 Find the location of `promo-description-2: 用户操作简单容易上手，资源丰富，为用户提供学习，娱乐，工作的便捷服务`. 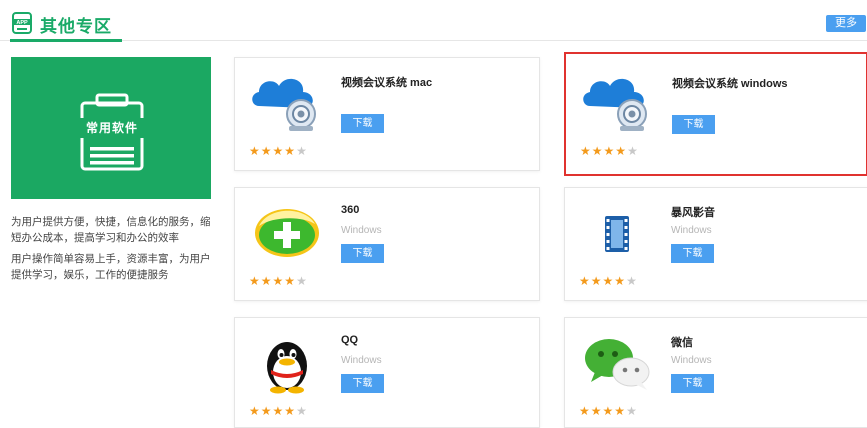

promo-description-2: 用户操作简单容易上手，资源丰富，为用户提供学习，娱乐，工作的便捷服务 is located at coordinates (111, 267).